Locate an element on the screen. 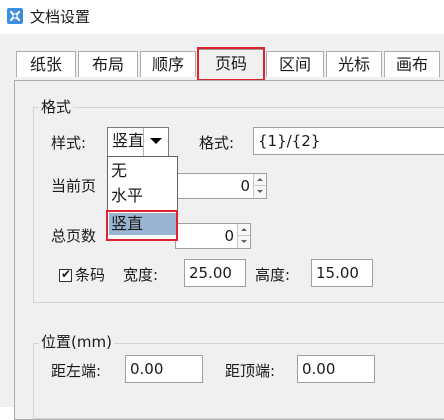 The height and width of the screenshot is (420, 444). width-label: 宽度: is located at coordinates (141, 275).